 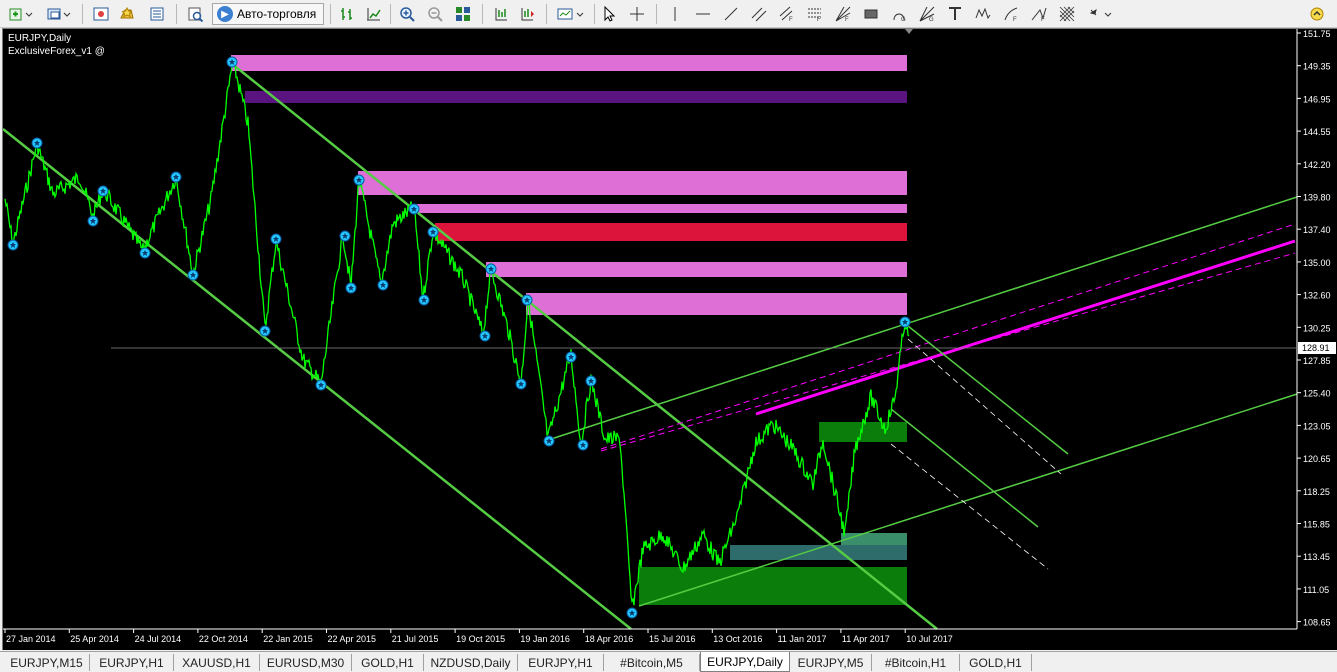 I want to click on trend-line-icon, so click(x=731, y=14).